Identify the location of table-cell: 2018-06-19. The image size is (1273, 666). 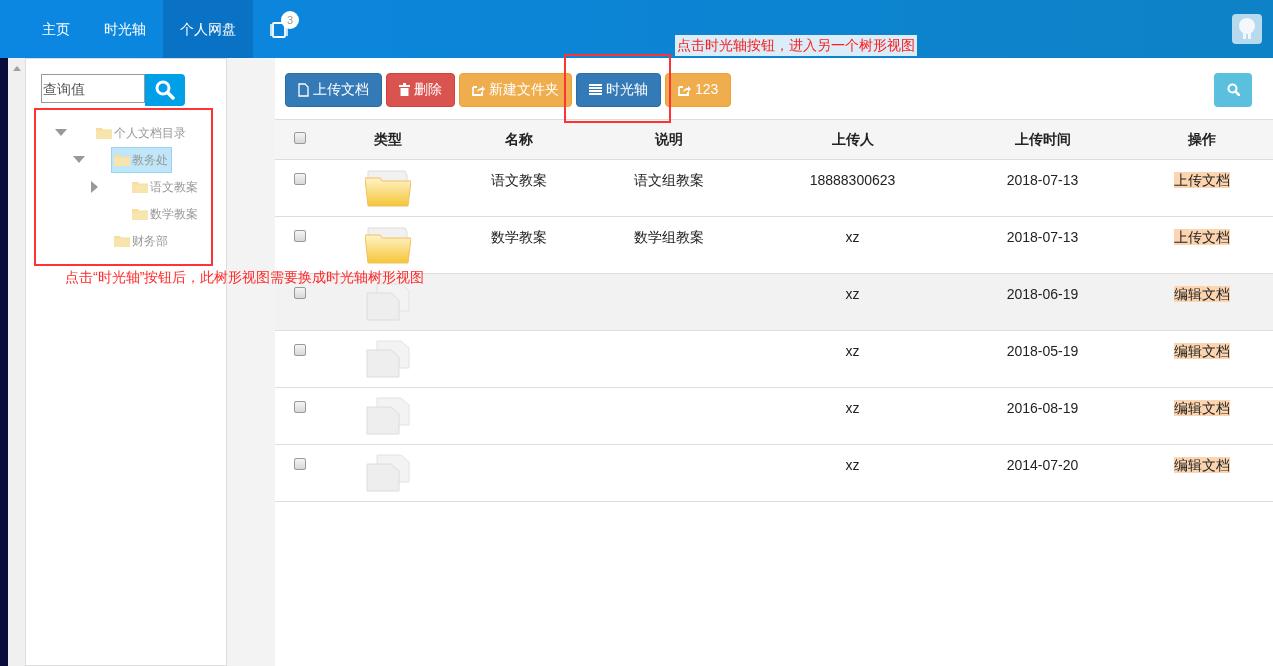
(1042, 294).